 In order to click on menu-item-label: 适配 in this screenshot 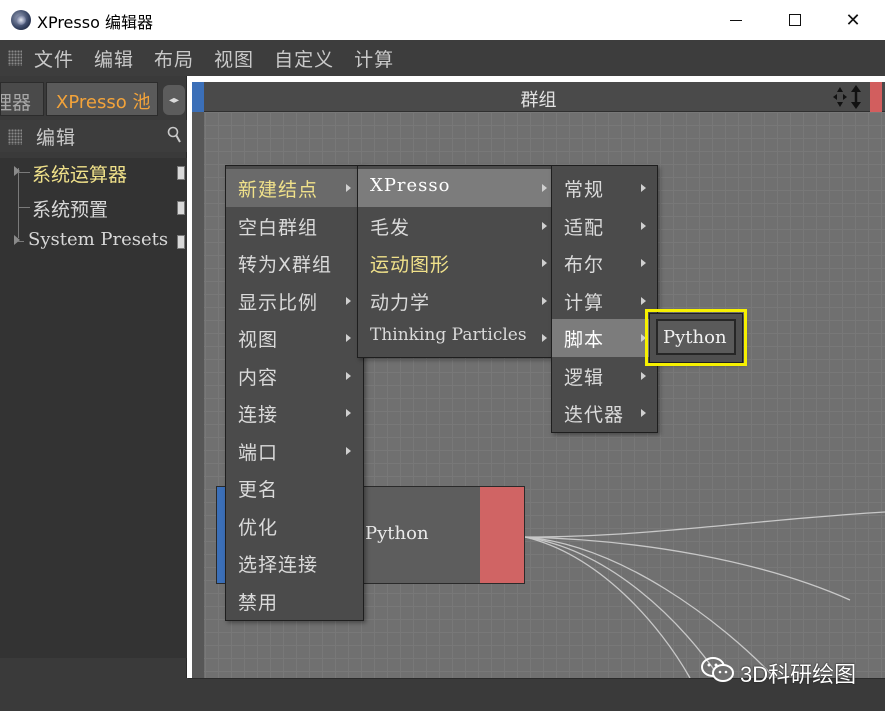, I will do `click(584, 228)`.